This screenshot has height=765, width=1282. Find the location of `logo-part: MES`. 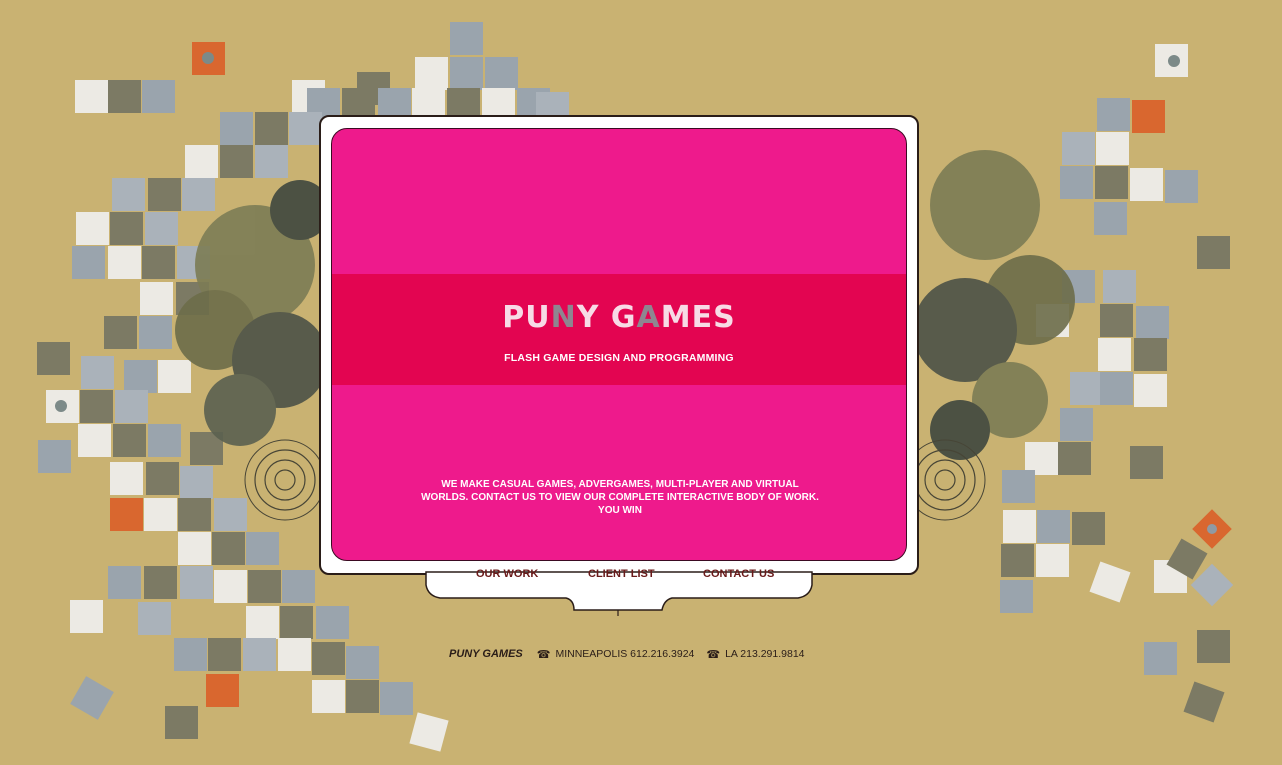

logo-part: MES is located at coordinates (698, 317).